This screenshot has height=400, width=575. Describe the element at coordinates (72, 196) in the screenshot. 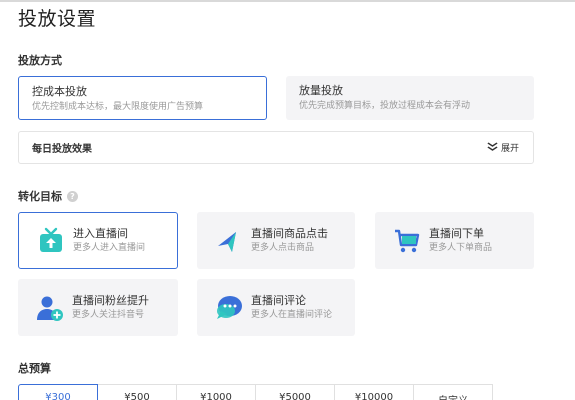

I see `help-icon: ?` at that location.